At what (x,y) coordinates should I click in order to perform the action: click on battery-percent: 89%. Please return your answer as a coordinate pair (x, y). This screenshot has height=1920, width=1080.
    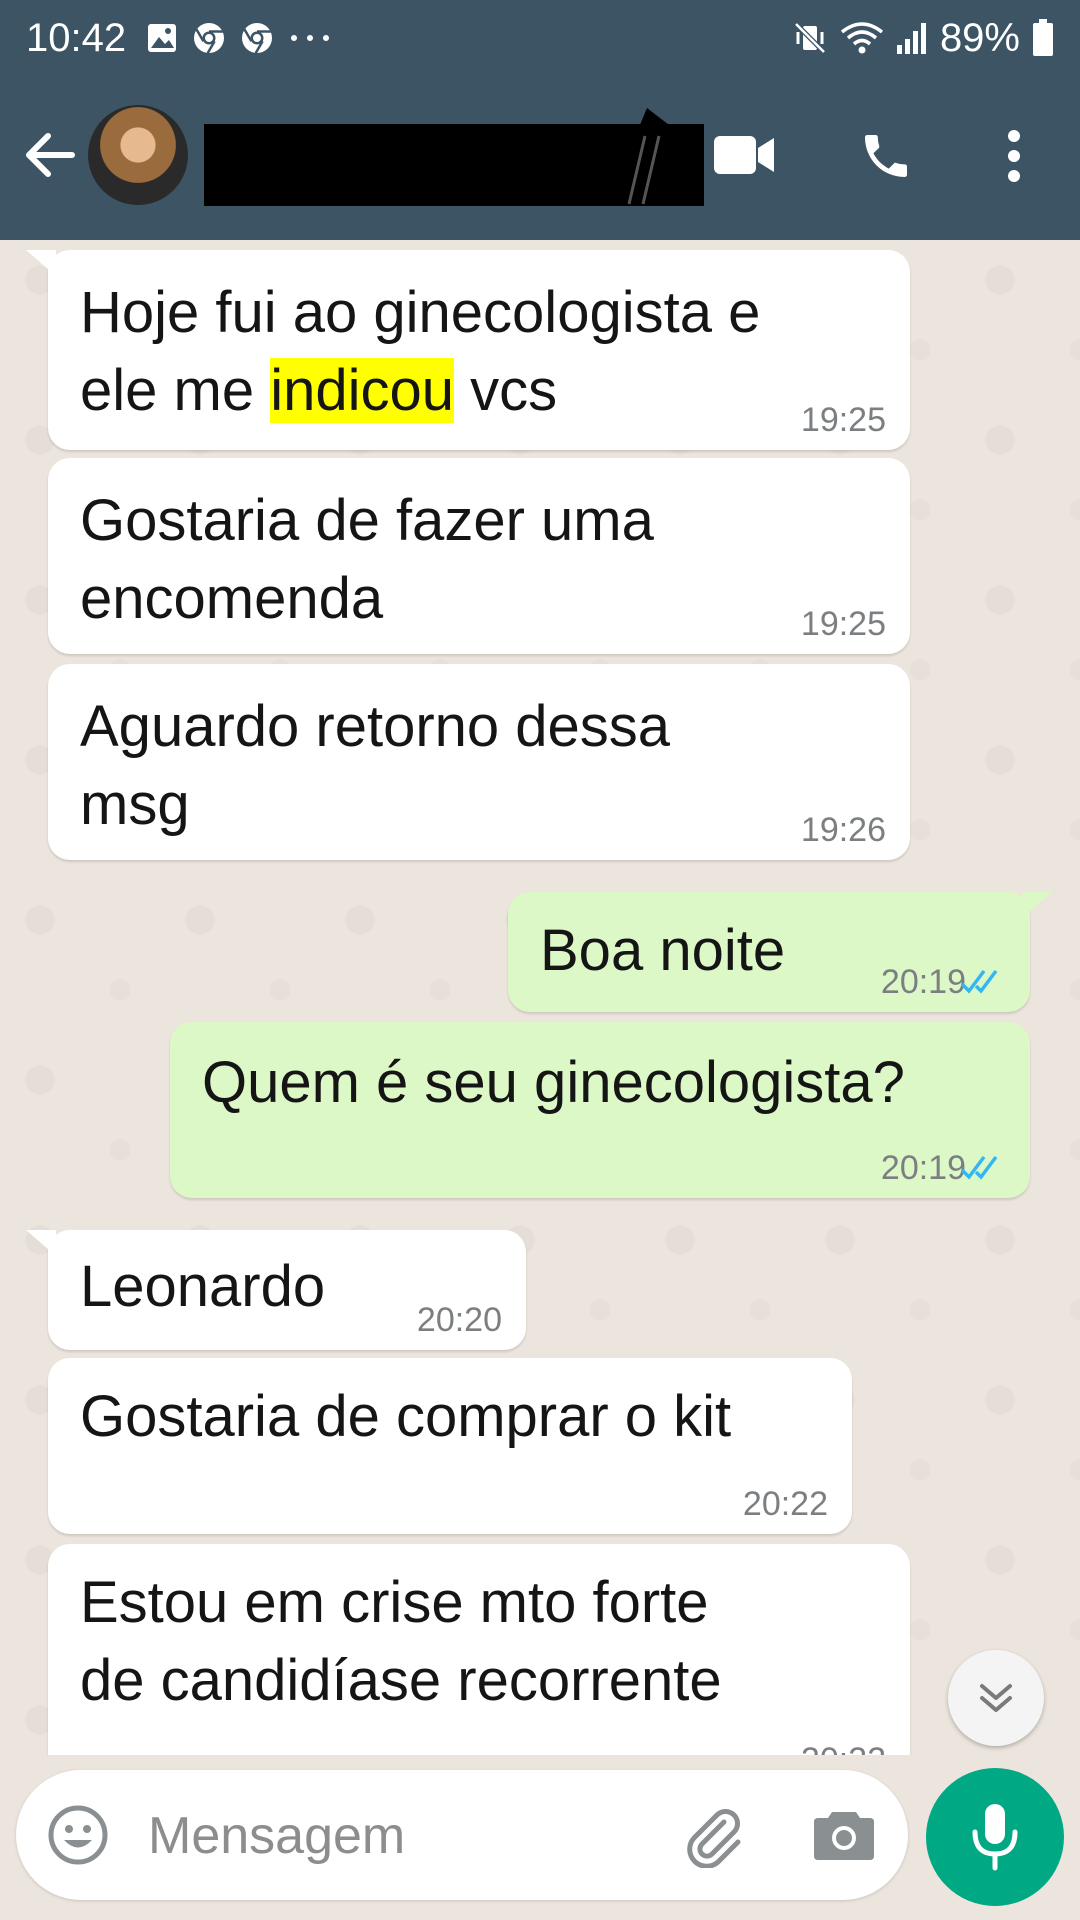
    Looking at the image, I should click on (979, 37).